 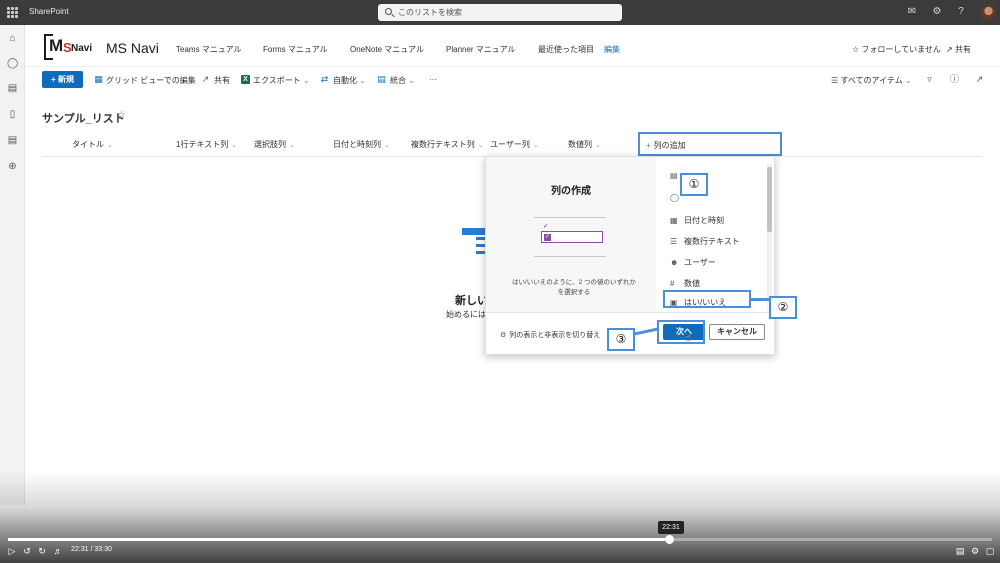 What do you see at coordinates (12, 88) in the screenshot?
I see `news-icon: ▤` at bounding box center [12, 88].